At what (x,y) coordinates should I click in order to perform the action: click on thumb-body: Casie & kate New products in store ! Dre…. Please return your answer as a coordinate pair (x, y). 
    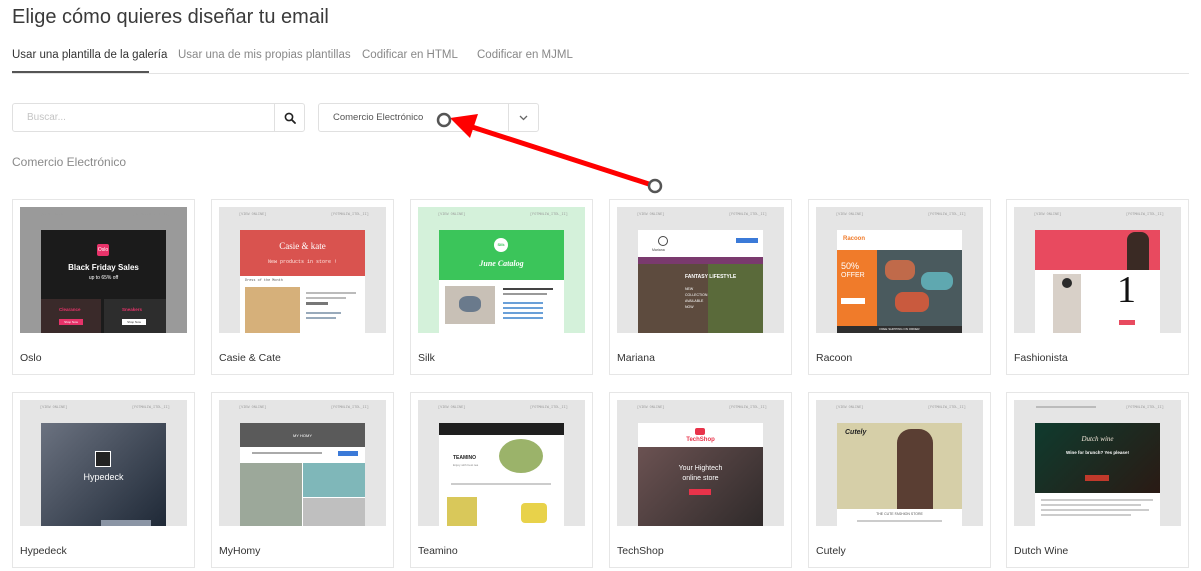
    Looking at the image, I should click on (302, 281).